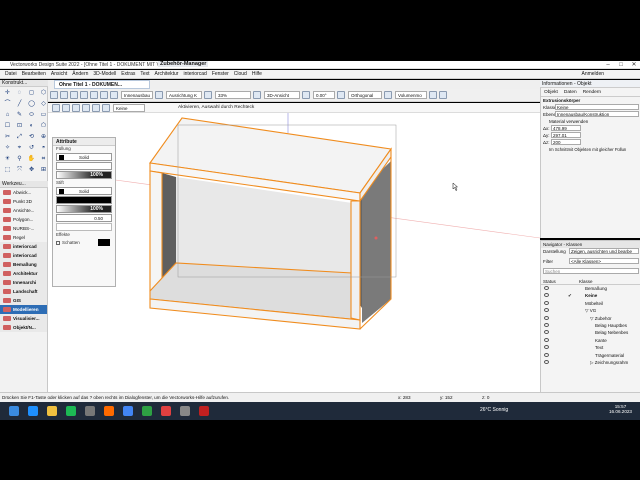 The image size is (640, 480). Describe the element at coordinates (54, 95) in the screenshot. I see `flyover-icon` at that location.